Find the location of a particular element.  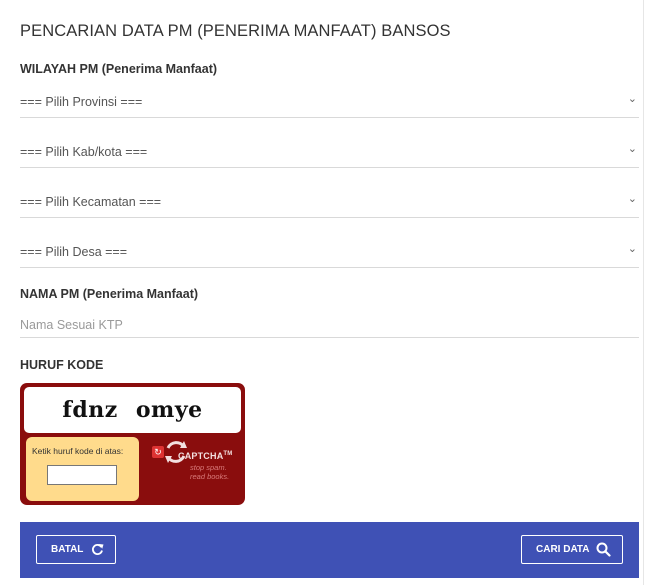

action-bar: BATAL CARI DATA is located at coordinates (329, 550).